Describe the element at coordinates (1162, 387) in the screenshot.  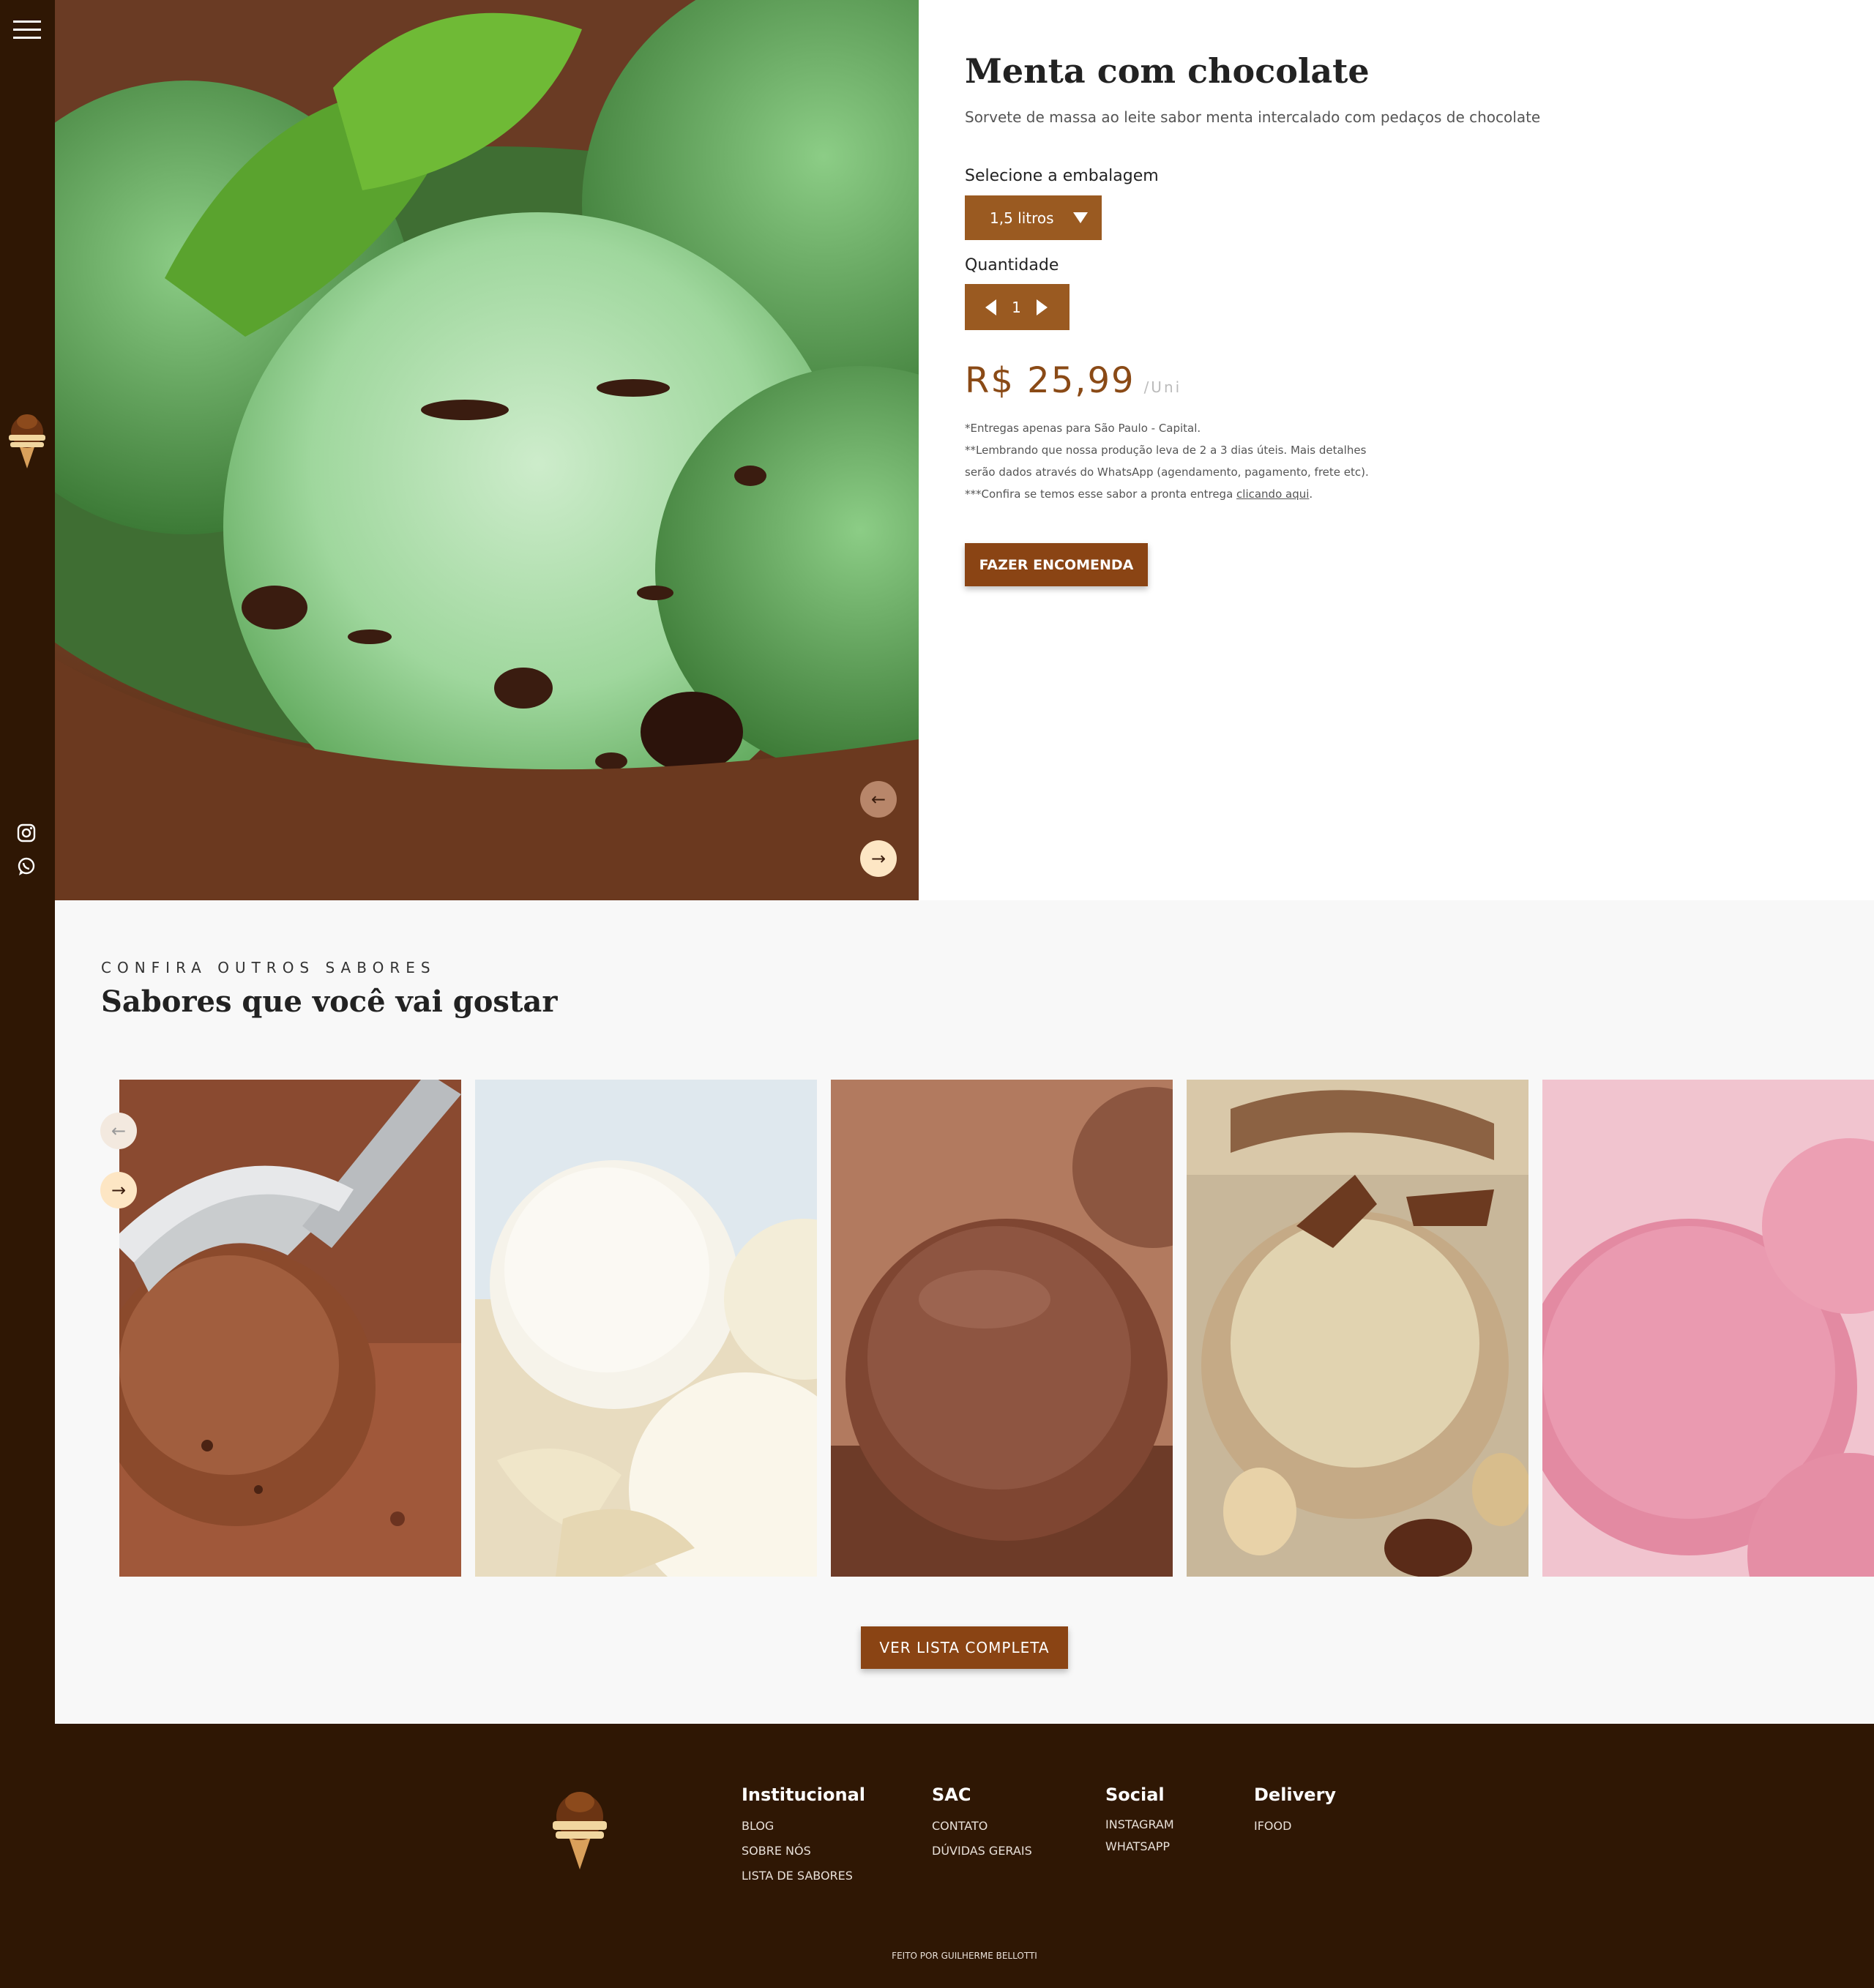
I see `price-unit: /Uni` at that location.